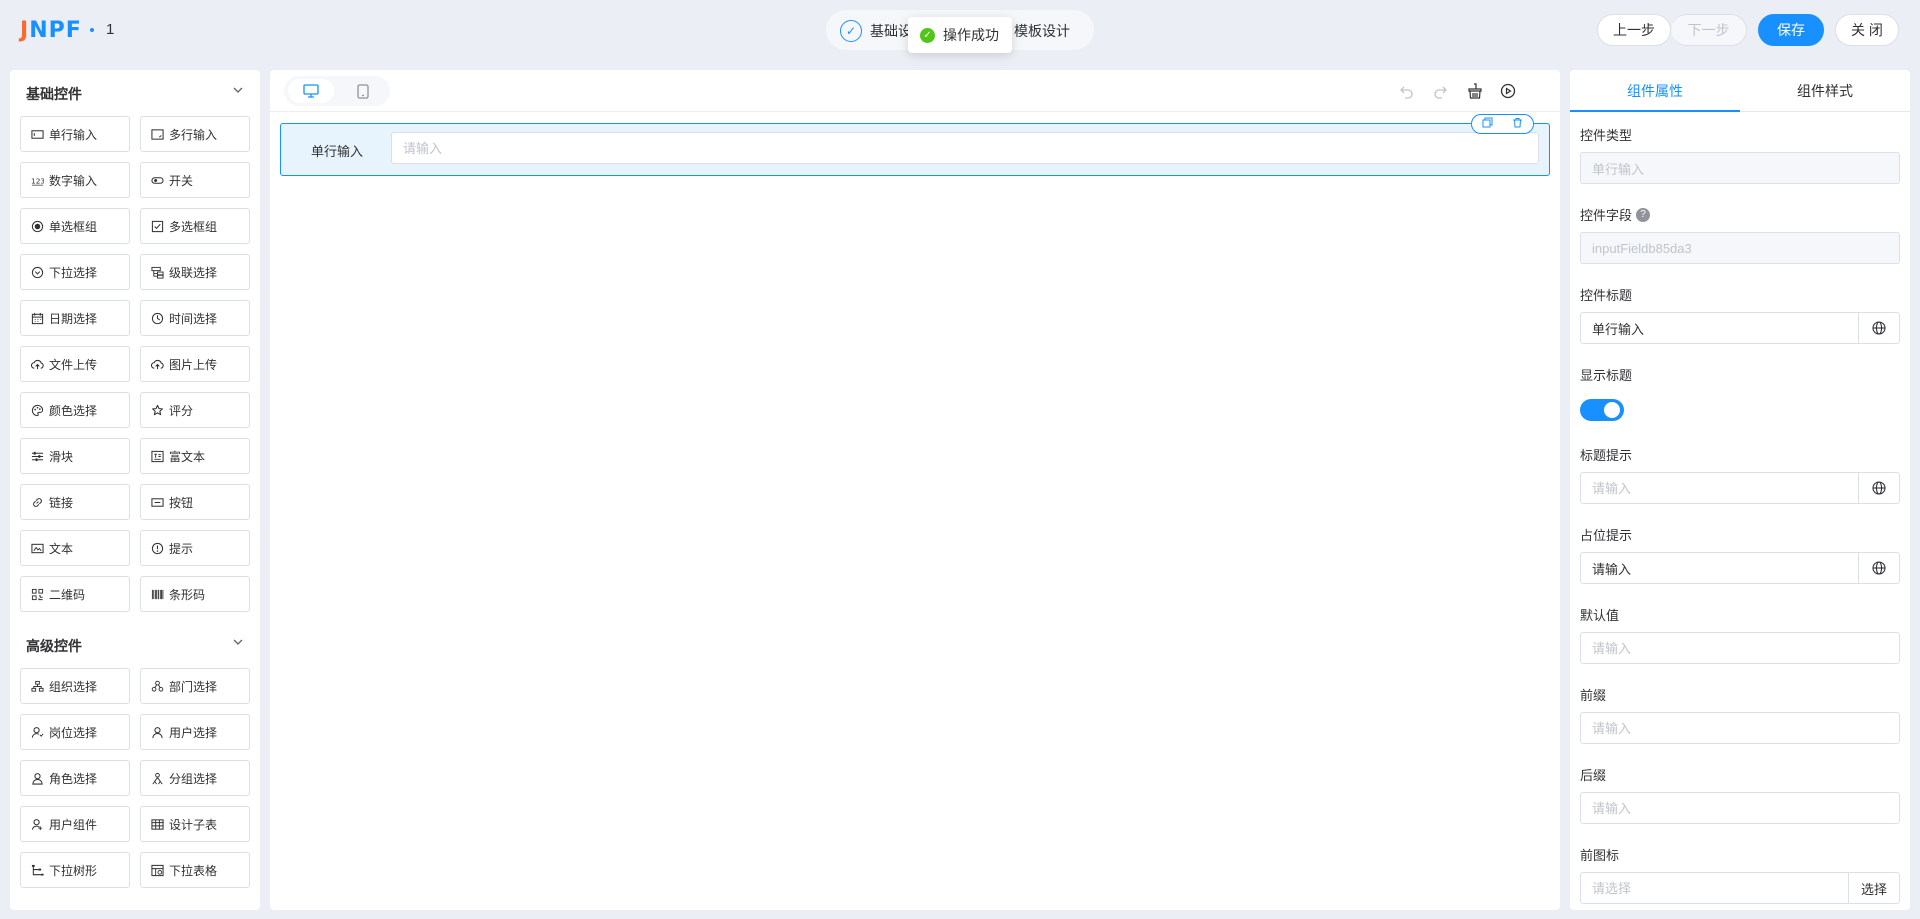 This screenshot has width=1920, height=919. What do you see at coordinates (195, 502) in the screenshot?
I see `component-item: 按钮` at bounding box center [195, 502].